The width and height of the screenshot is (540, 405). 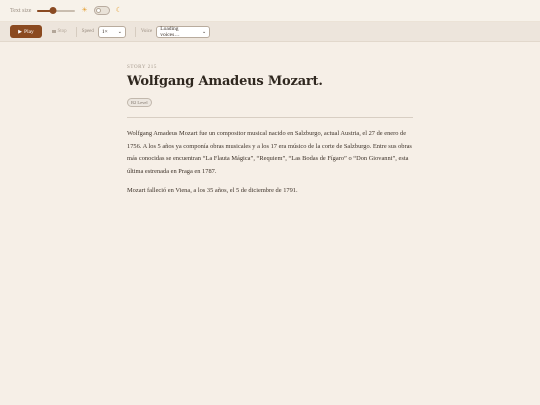 I want to click on story-divider, so click(x=270, y=117).